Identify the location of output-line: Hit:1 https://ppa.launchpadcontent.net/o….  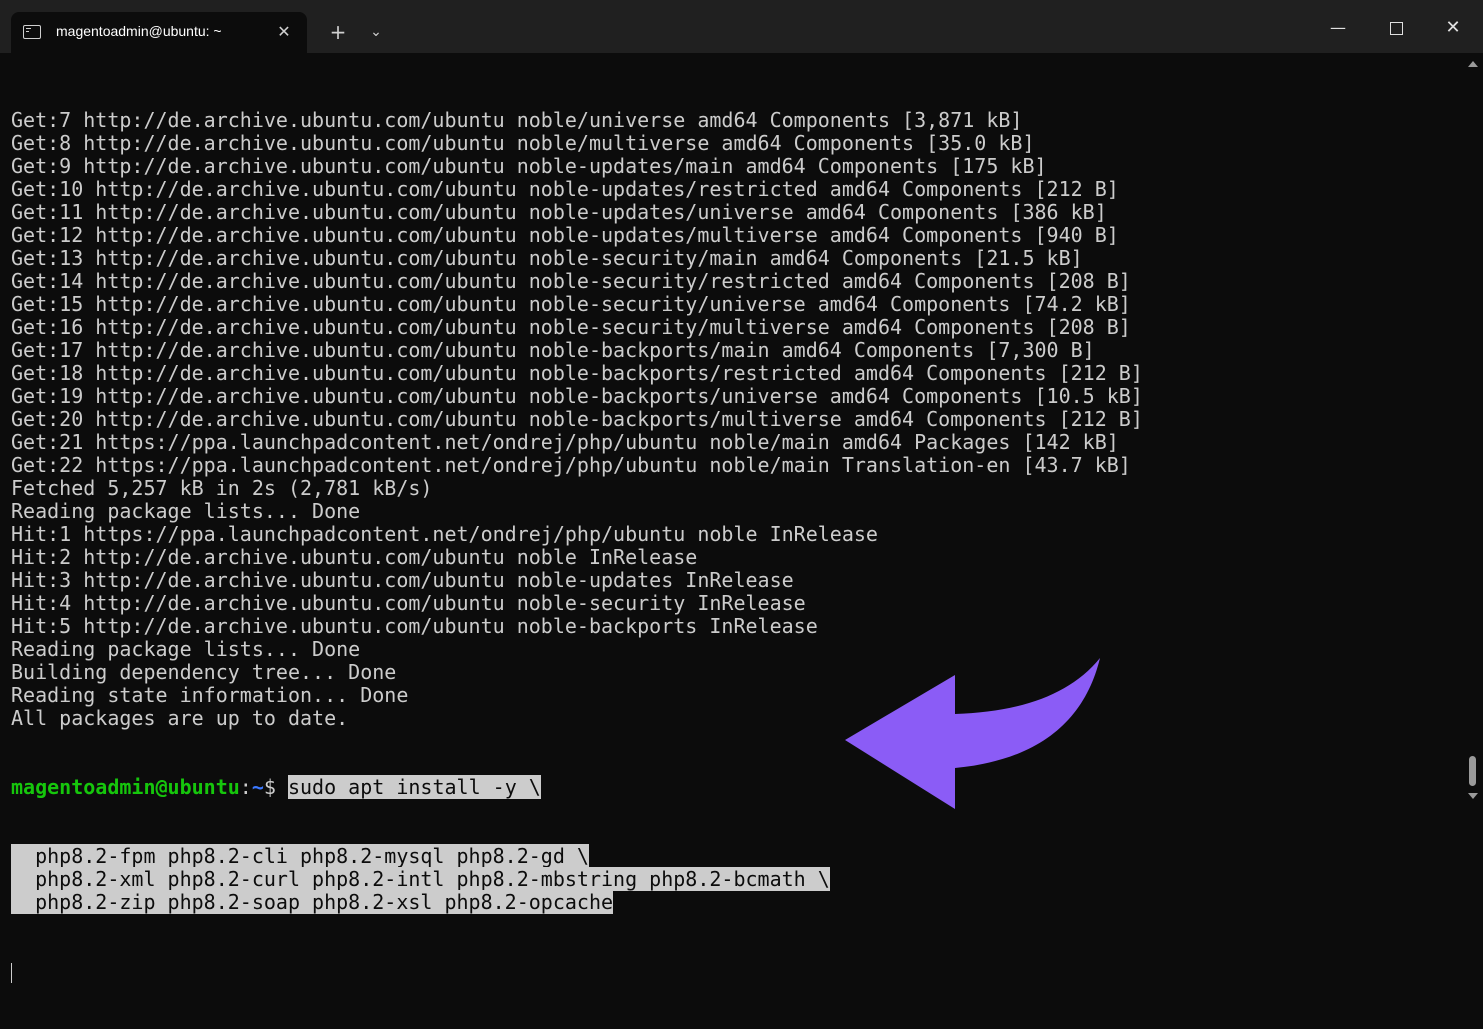
(444, 534).